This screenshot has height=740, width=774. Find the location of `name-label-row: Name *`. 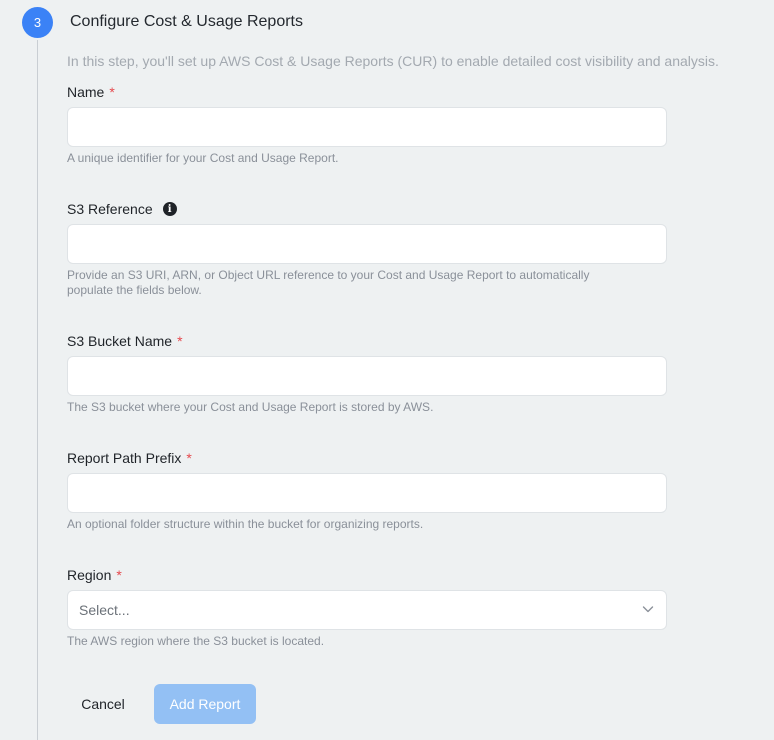

name-label-row: Name * is located at coordinates (367, 92).